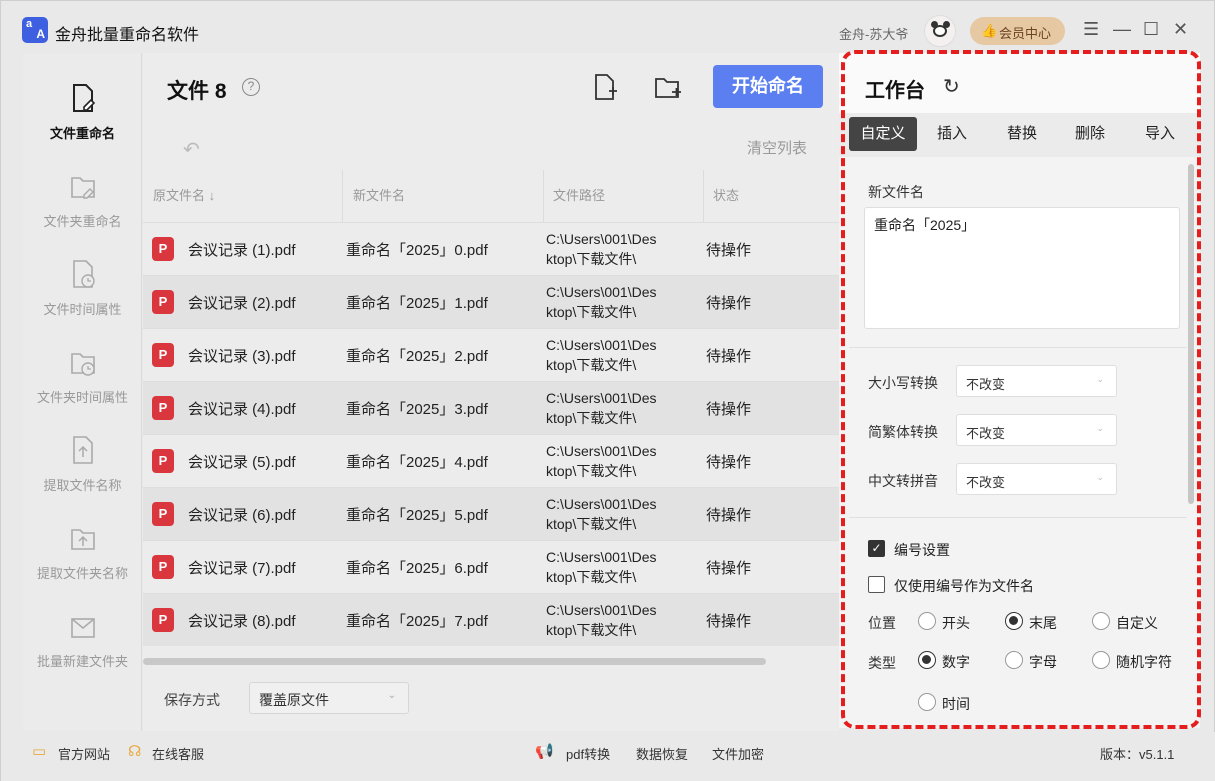 Image resolution: width=1215 pixels, height=781 pixels. Describe the element at coordinates (191, 149) in the screenshot. I see `undo-icon: ↶` at that location.